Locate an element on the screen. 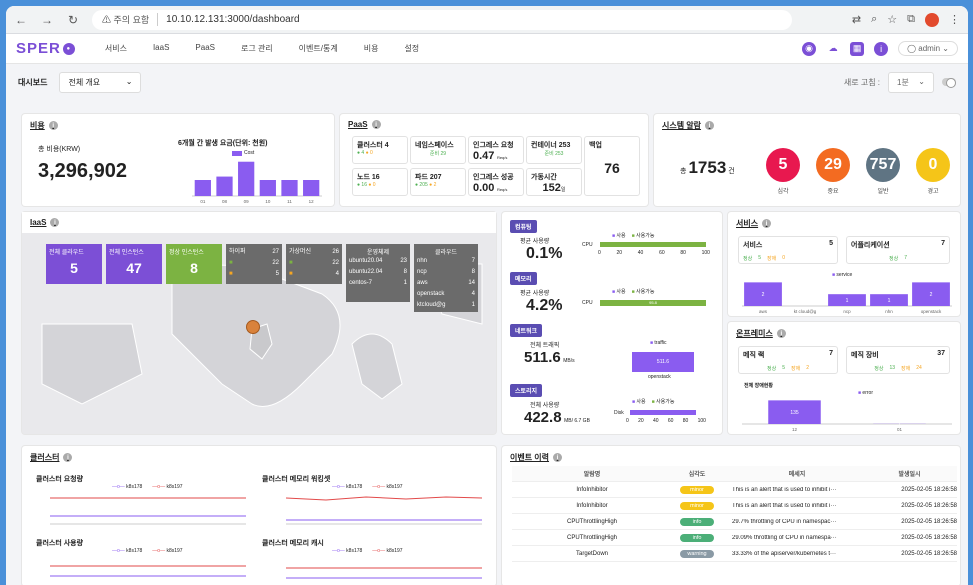 The height and width of the screenshot is (585, 973). tick: 60 is located at coordinates (670, 421).